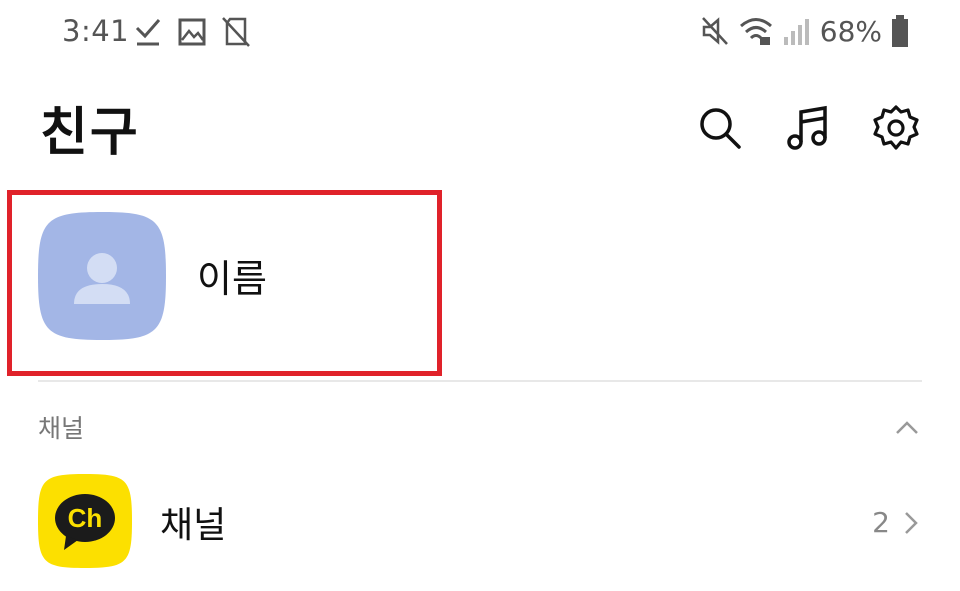 The image size is (960, 591). I want to click on channel-icon-text: Ch, so click(85, 518).